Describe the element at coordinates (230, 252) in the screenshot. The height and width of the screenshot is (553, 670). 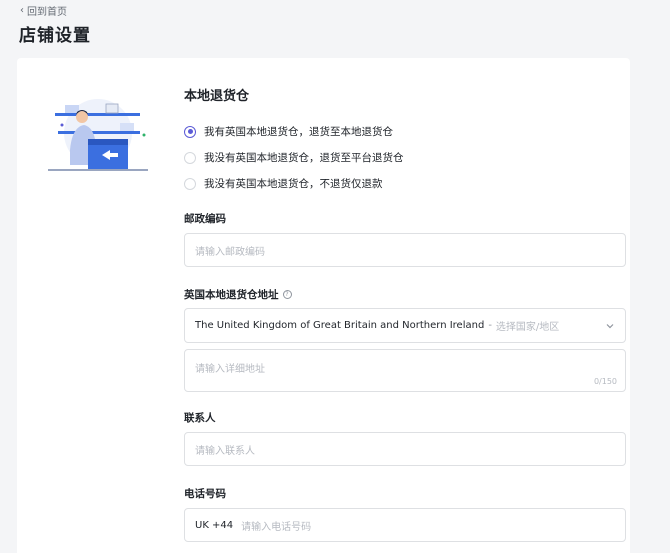
I see `postal-code-placeholder: 请输入邮政编码` at that location.